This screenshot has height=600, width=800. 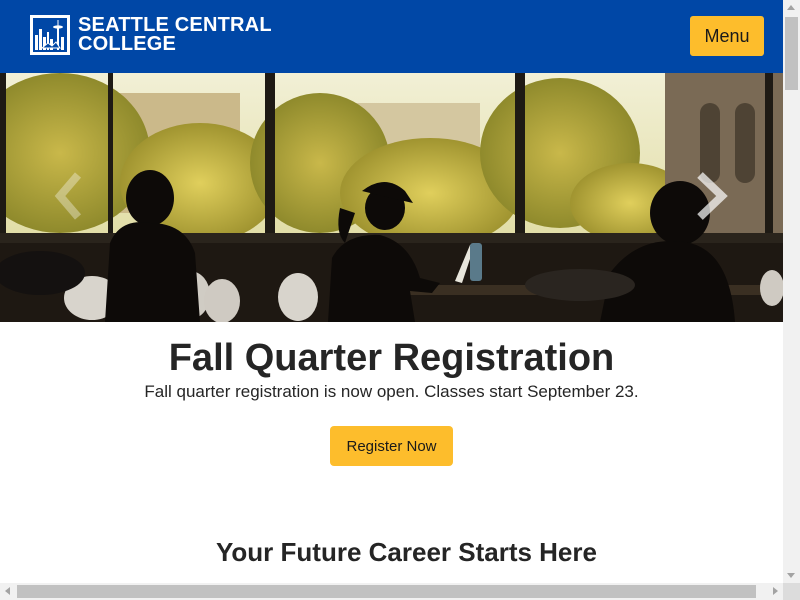 What do you see at coordinates (70, 196) in the screenshot?
I see `chevron-left-icon` at bounding box center [70, 196].